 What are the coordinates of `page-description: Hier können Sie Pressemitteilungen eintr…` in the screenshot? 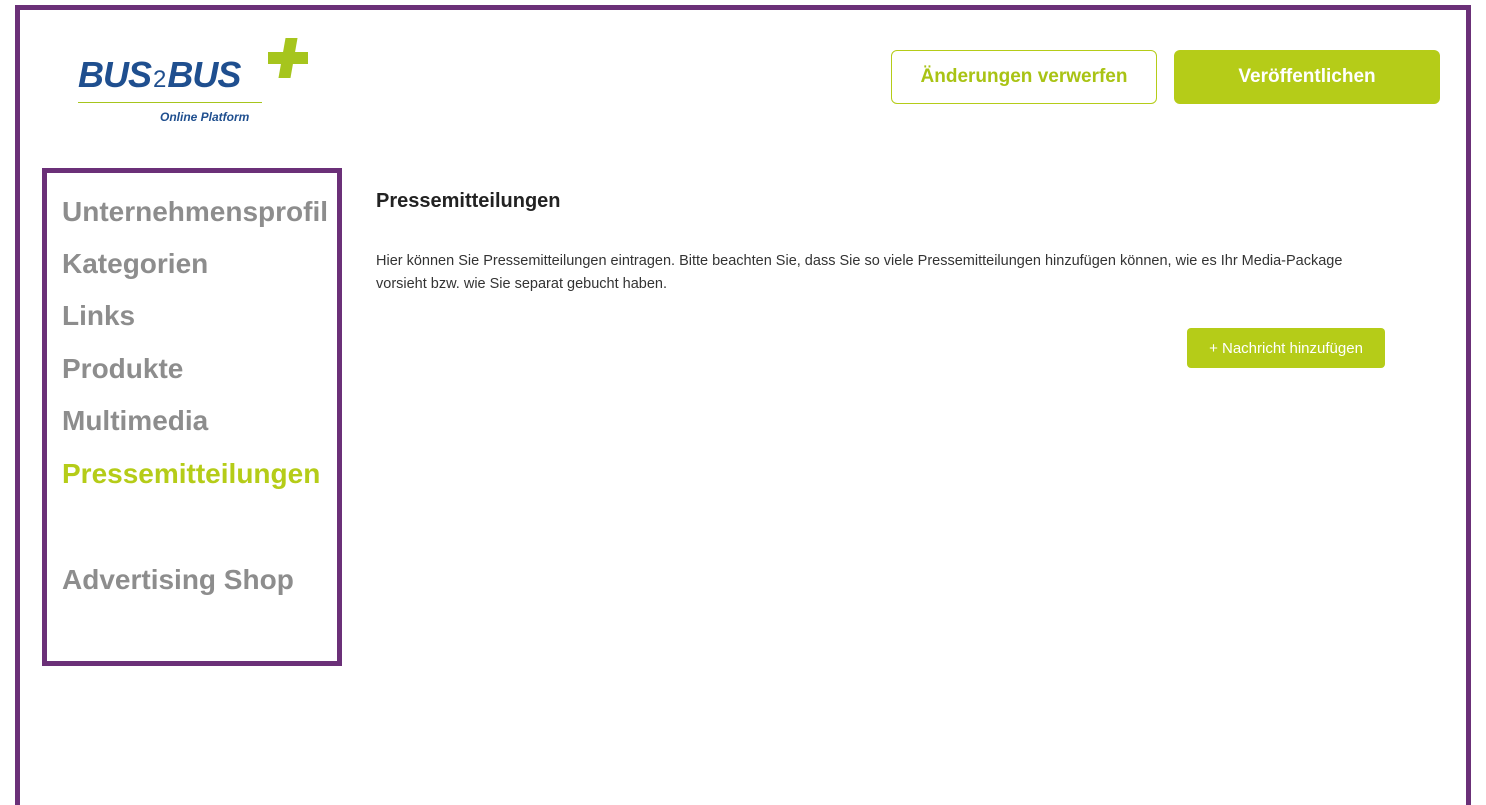 It's located at (859, 272).